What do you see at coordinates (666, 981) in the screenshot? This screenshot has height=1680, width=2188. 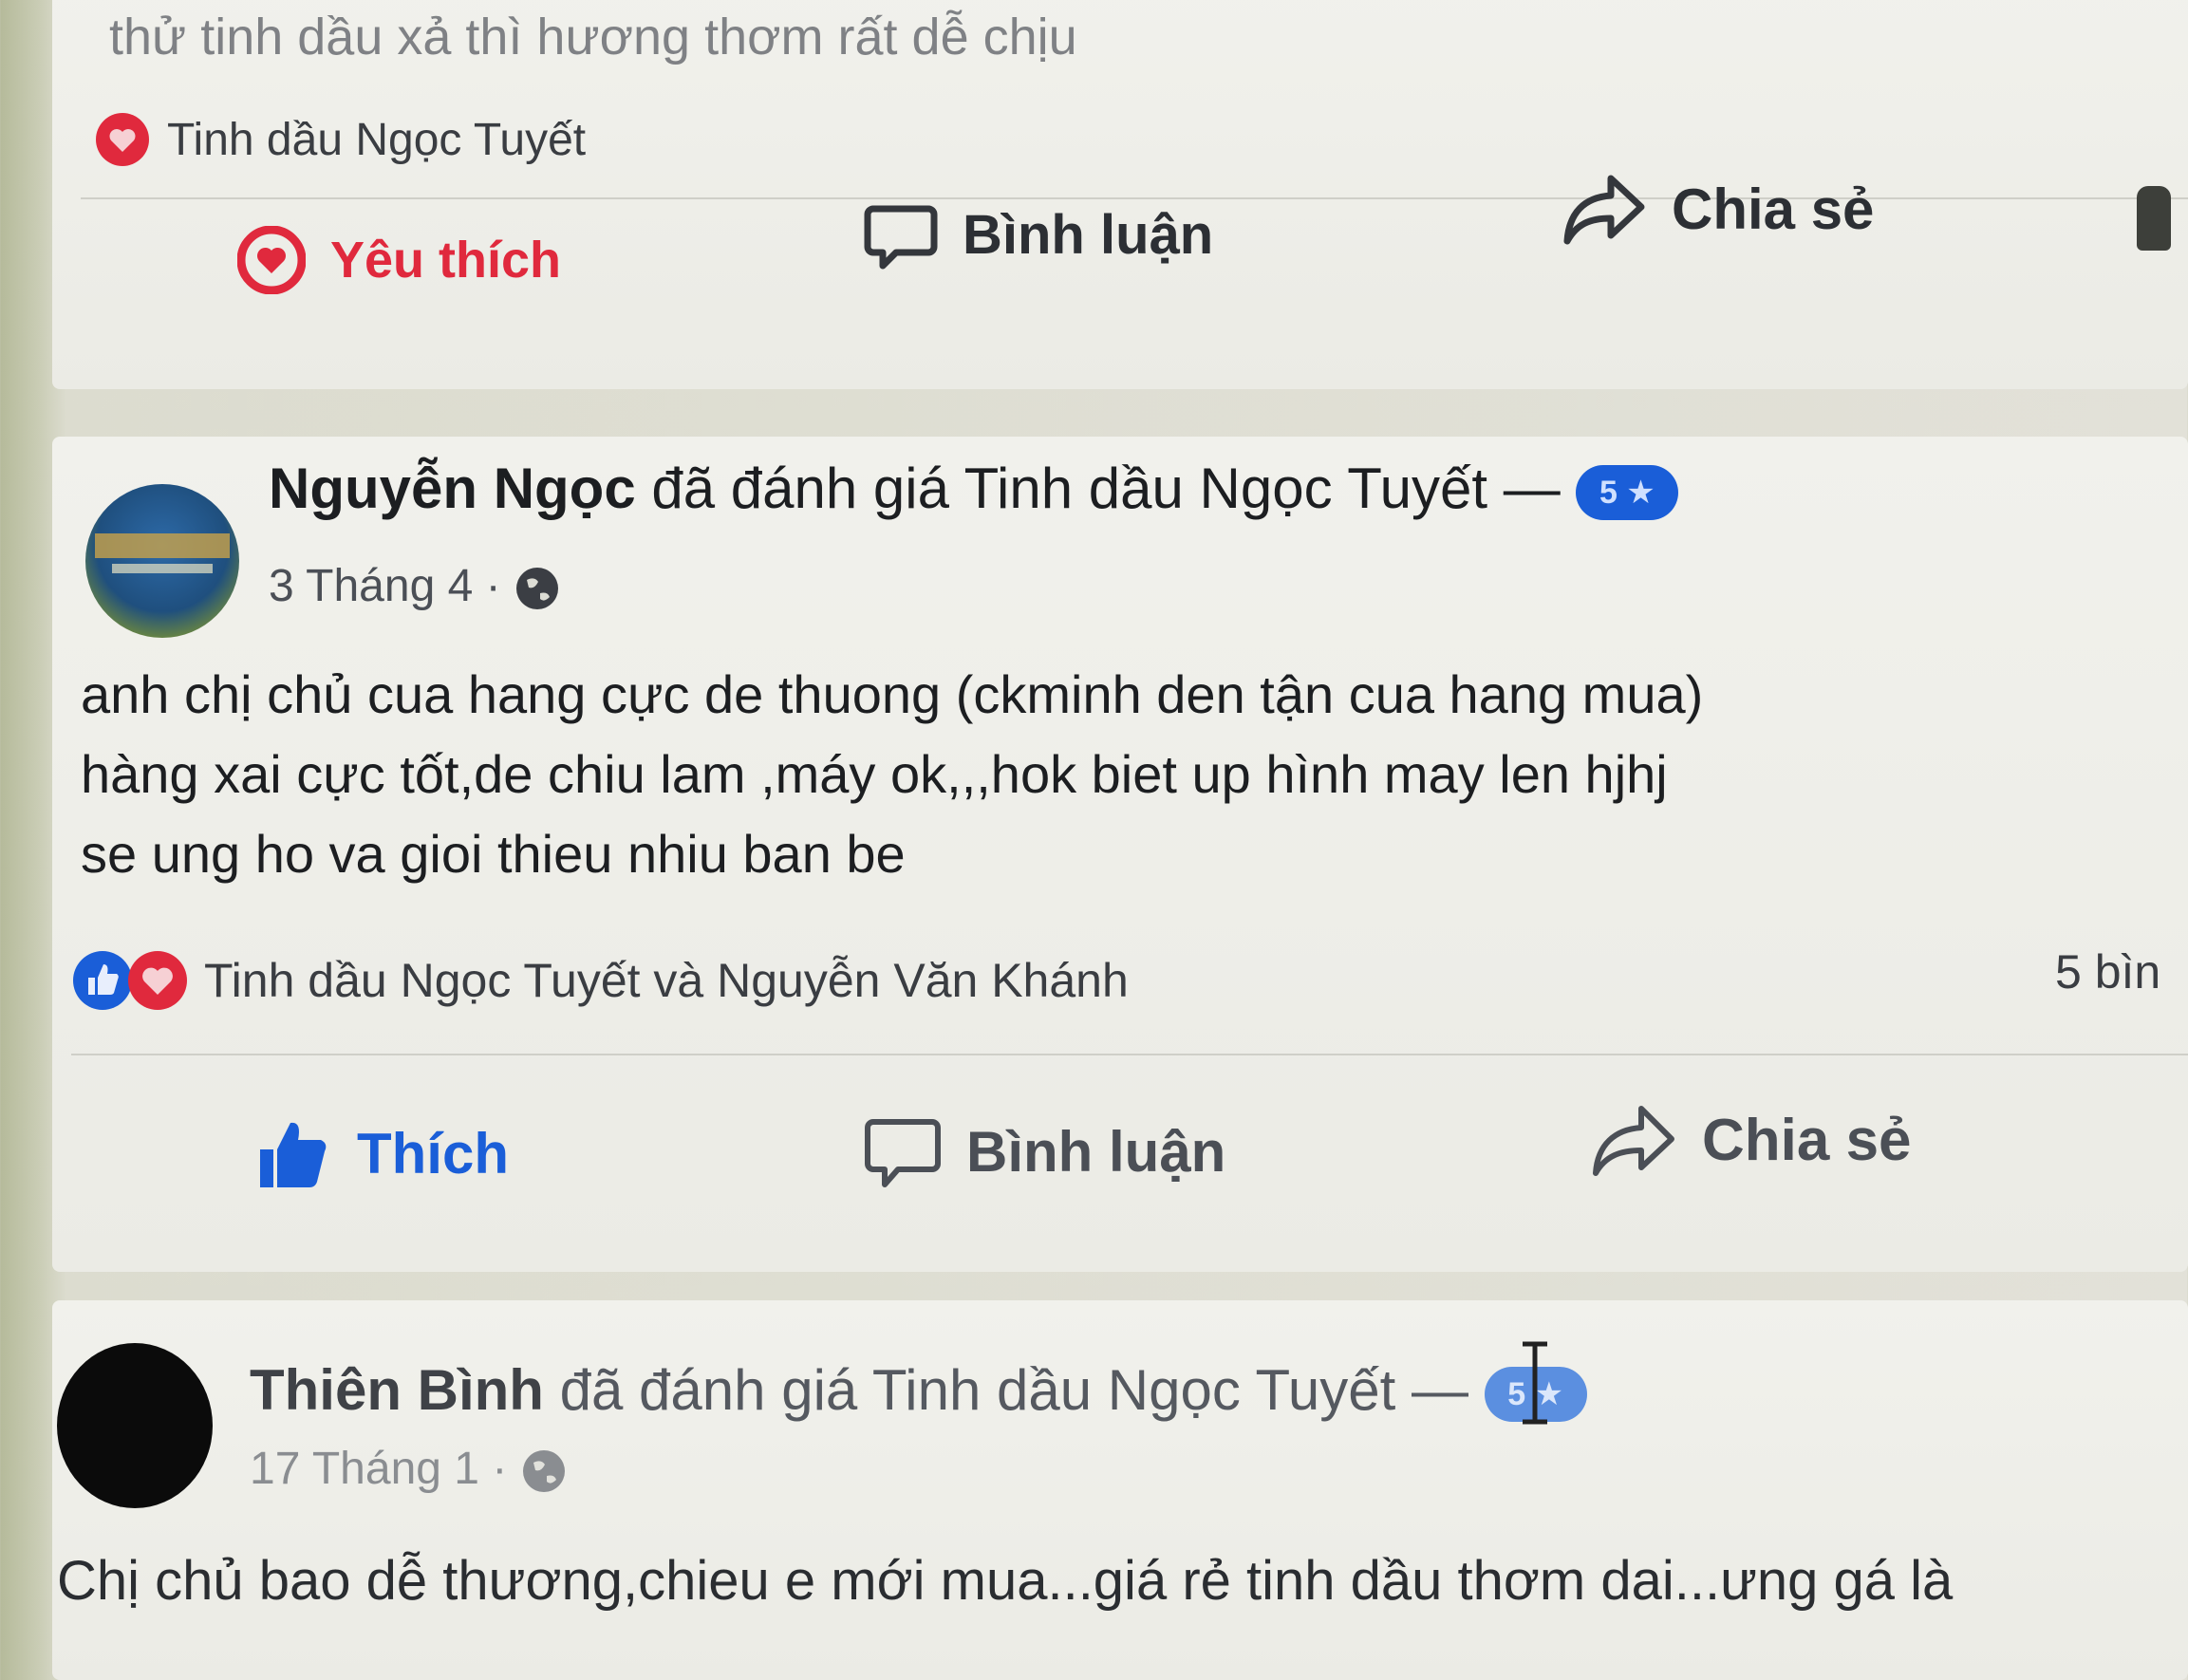 I see `reactions-text: Tinh dầu Ngọc Tuyết và Nguyễn Văn Khánh` at bounding box center [666, 981].